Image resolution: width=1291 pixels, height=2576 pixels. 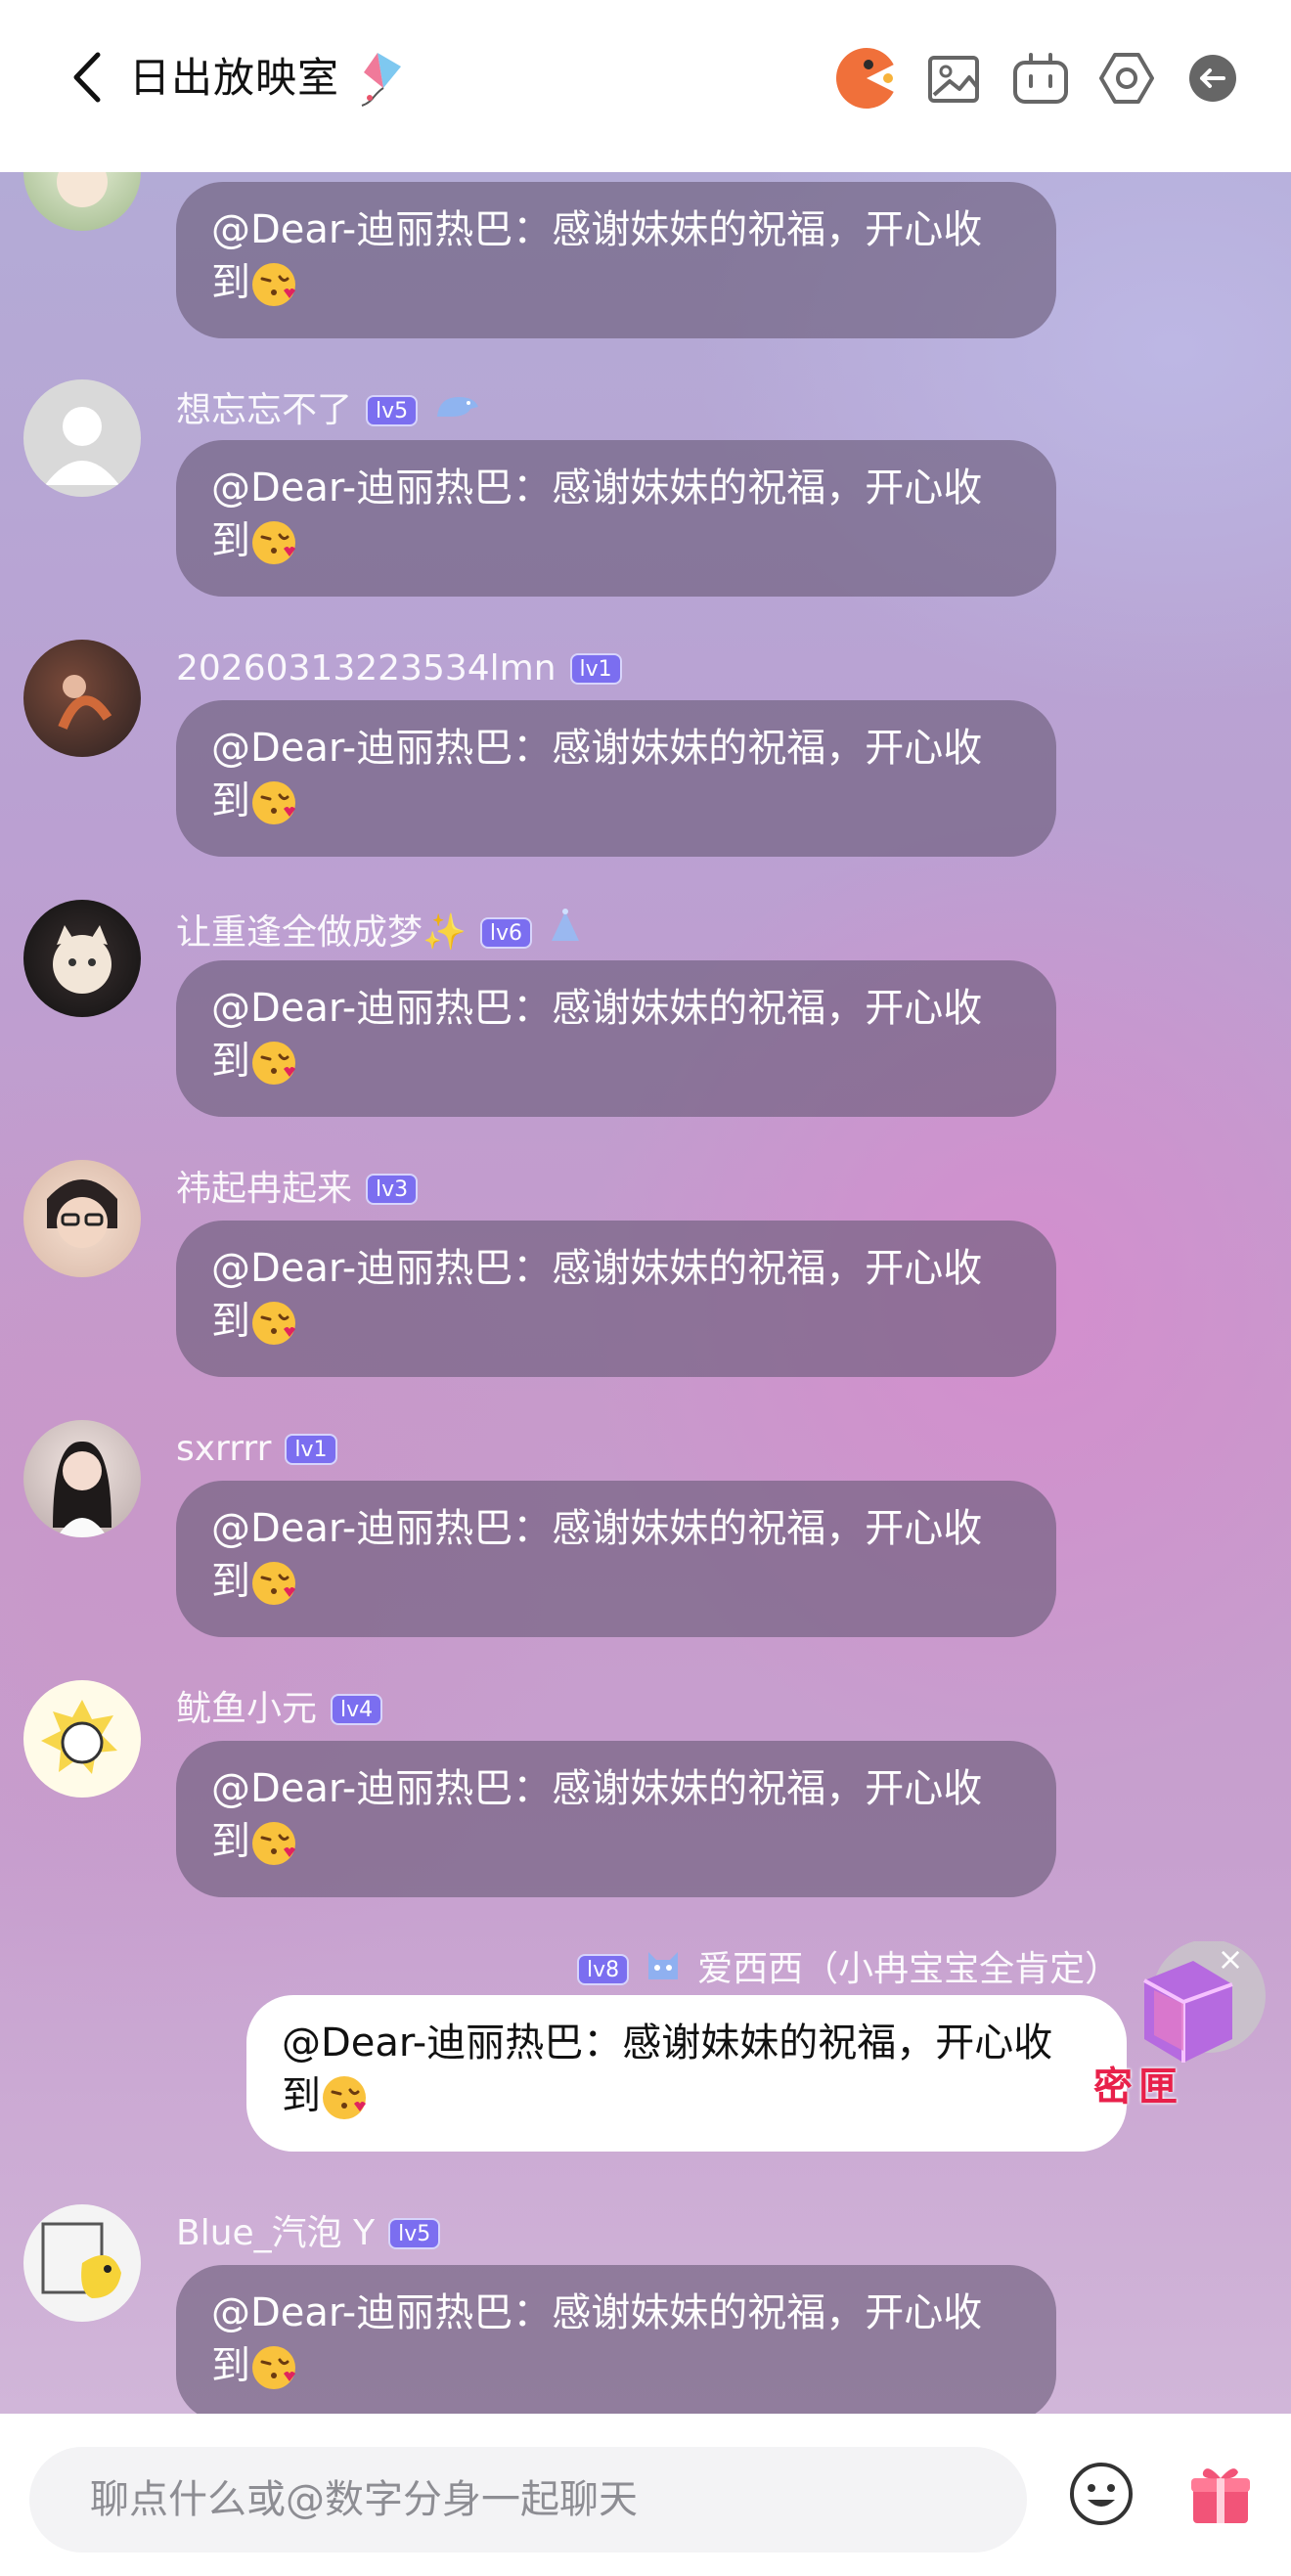 I want to click on exit-icon, so click(x=1213, y=78).